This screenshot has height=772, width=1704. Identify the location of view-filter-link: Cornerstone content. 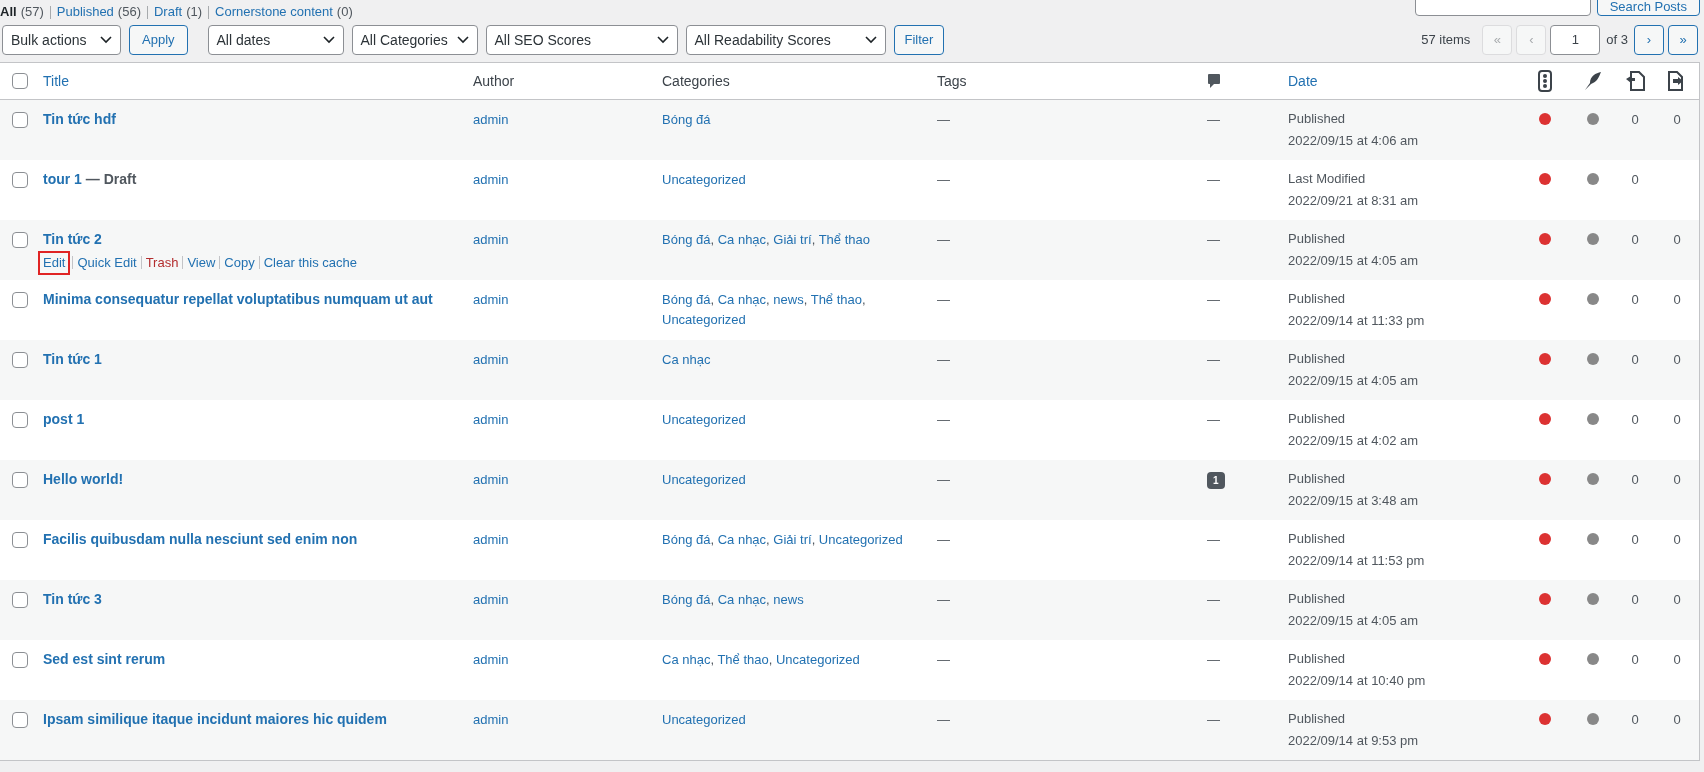
(274, 12).